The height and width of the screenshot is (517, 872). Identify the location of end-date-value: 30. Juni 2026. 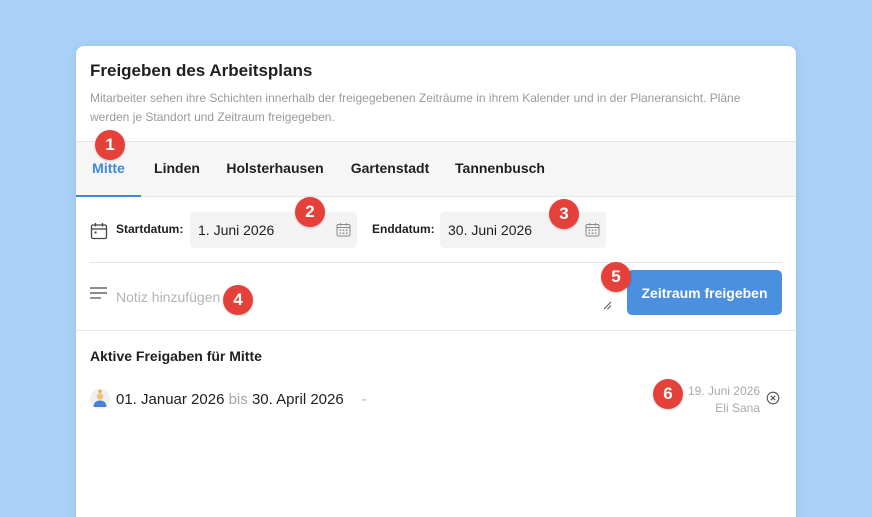
(490, 230).